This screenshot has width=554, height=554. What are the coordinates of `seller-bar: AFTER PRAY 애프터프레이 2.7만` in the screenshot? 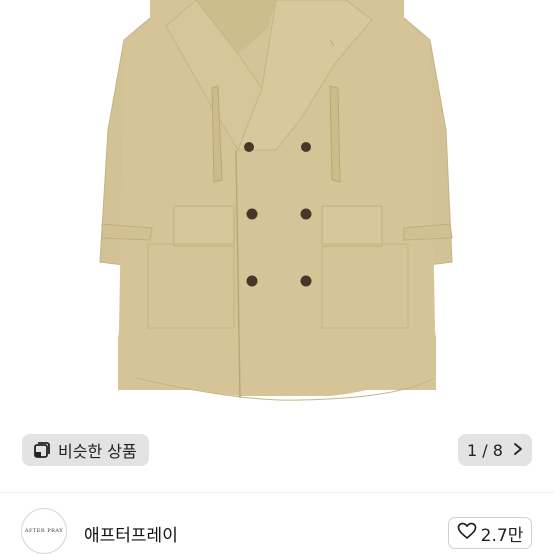 It's located at (277, 523).